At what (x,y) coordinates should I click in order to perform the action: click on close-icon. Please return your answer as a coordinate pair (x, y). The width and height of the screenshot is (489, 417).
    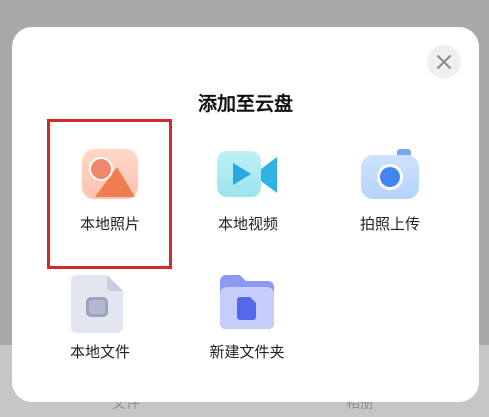
    Looking at the image, I should click on (444, 62).